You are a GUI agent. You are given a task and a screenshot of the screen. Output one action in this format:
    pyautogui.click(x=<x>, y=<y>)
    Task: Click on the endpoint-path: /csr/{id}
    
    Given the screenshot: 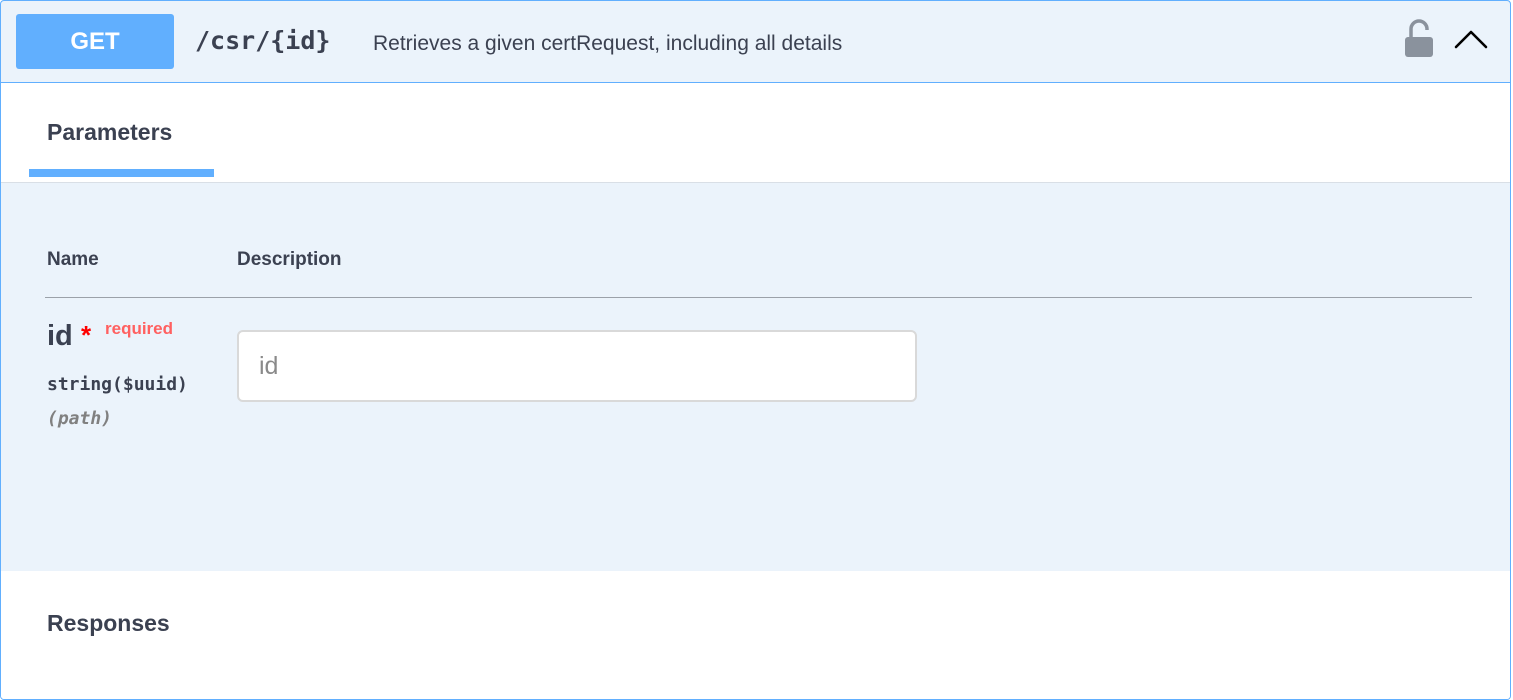 What is the action you would take?
    pyautogui.click(x=263, y=40)
    